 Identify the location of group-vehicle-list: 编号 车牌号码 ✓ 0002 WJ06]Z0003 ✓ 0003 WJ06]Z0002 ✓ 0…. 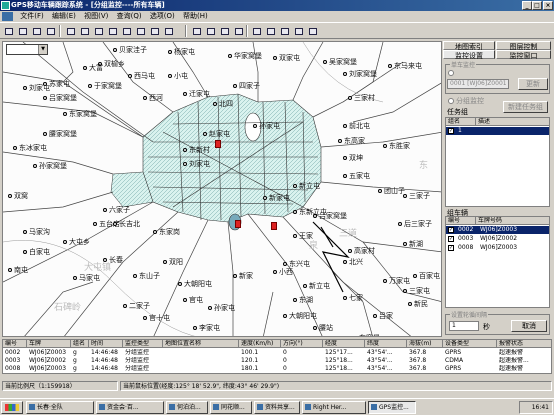
(497, 262).